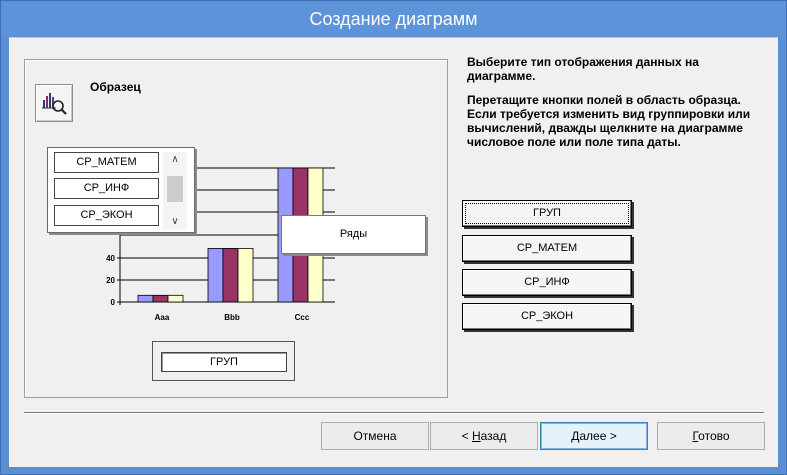 The width and height of the screenshot is (787, 475). I want to click on finish-button: Готово, so click(711, 436).